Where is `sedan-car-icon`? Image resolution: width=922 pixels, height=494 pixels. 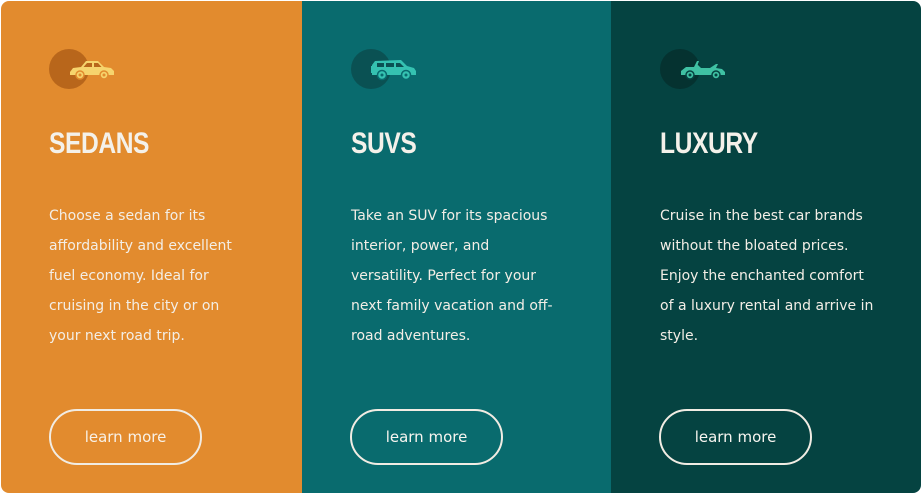
sedan-car-icon is located at coordinates (92, 70).